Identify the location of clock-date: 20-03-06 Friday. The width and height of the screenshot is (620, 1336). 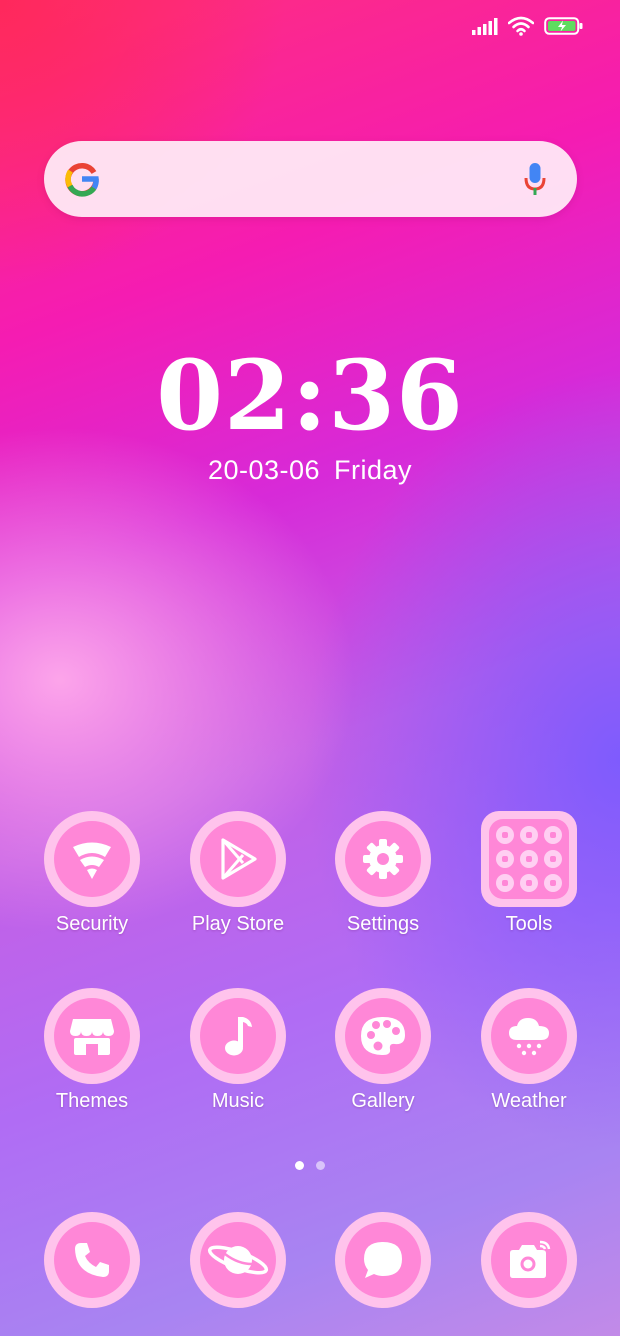
(310, 470).